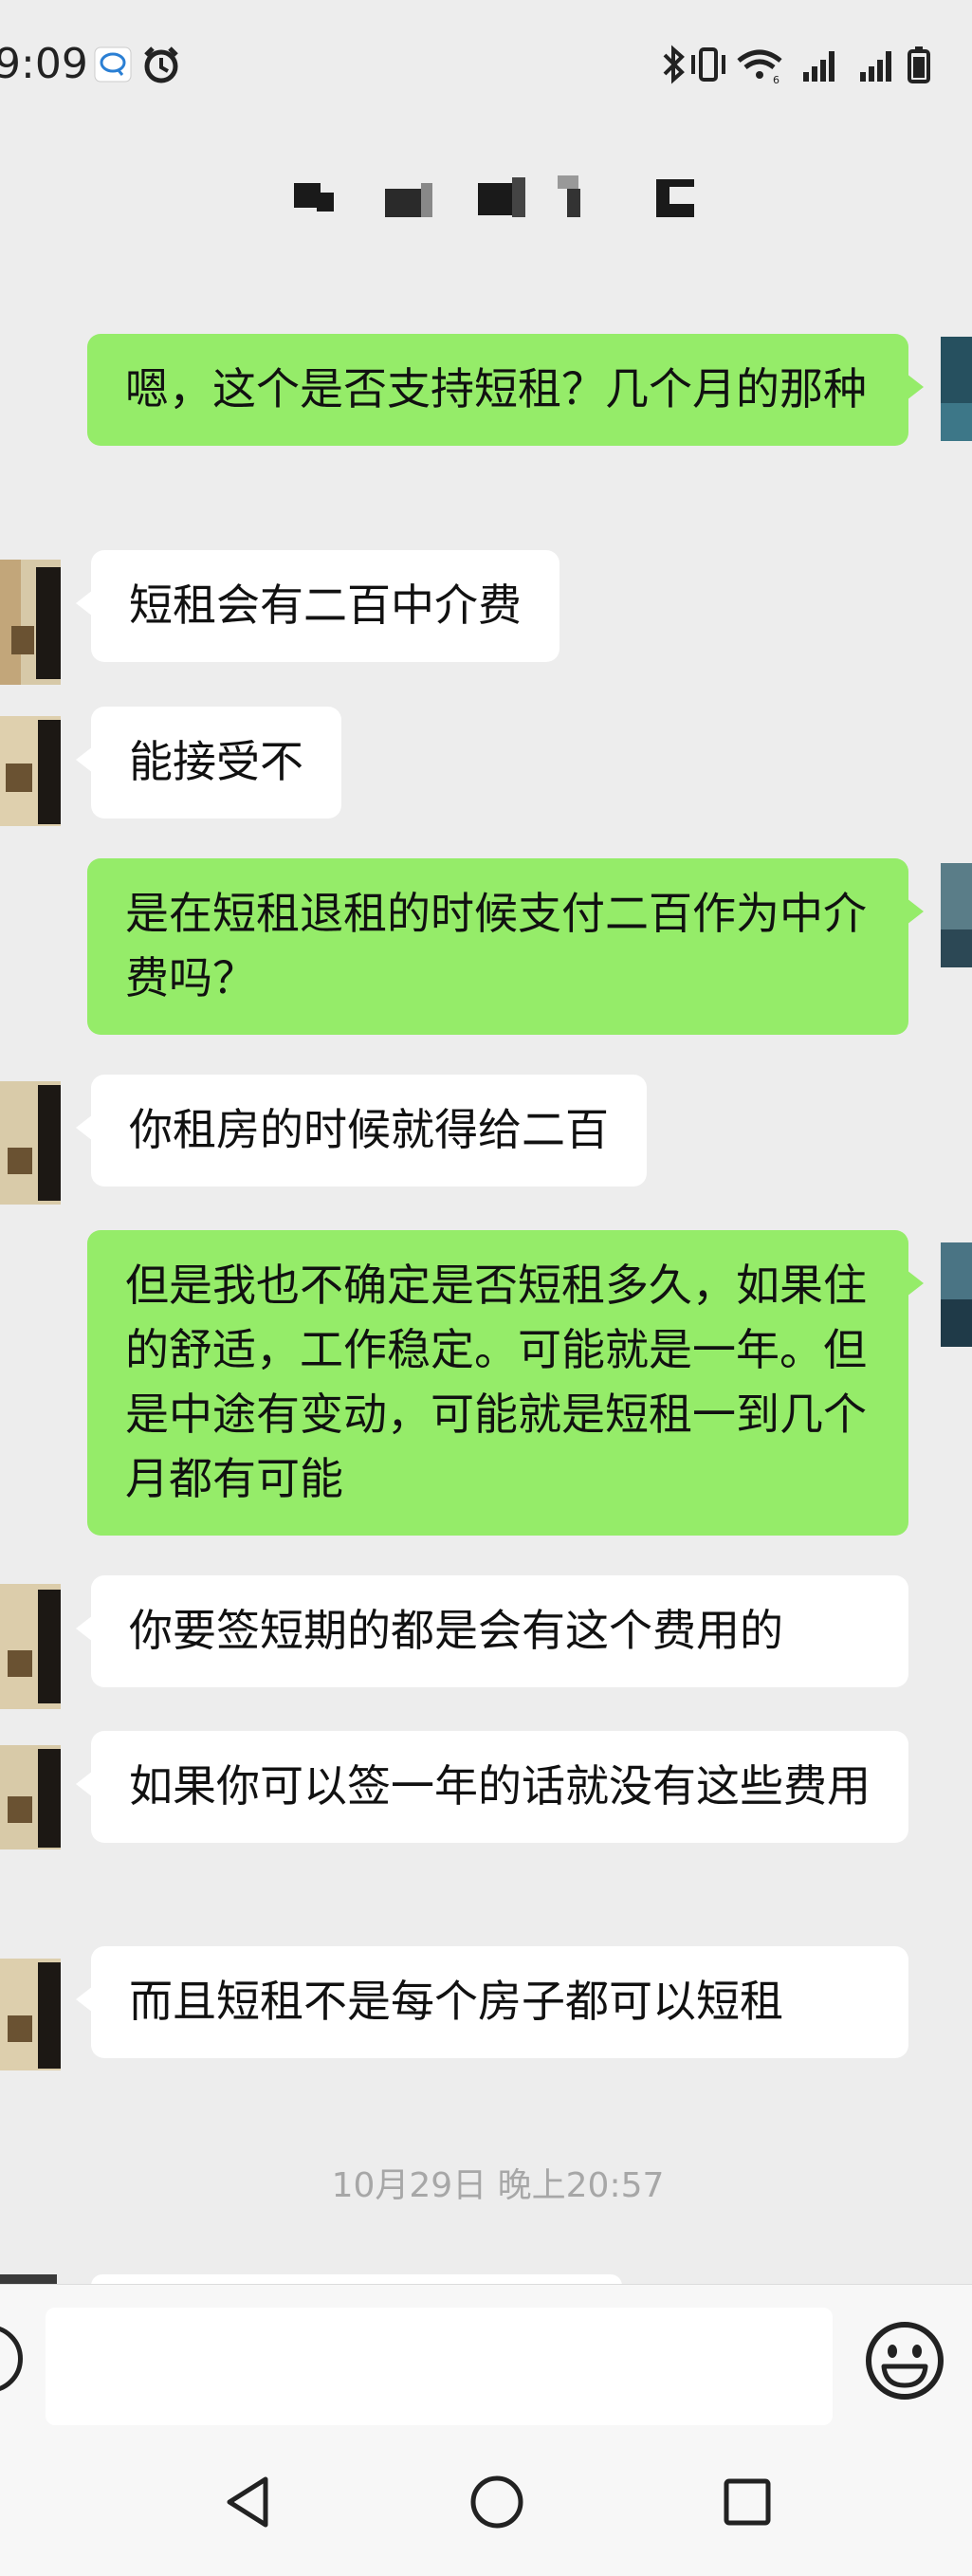 The image size is (972, 2576). I want to click on message-bubble-received: 你租房的时候就得给二百, so click(361, 1131).